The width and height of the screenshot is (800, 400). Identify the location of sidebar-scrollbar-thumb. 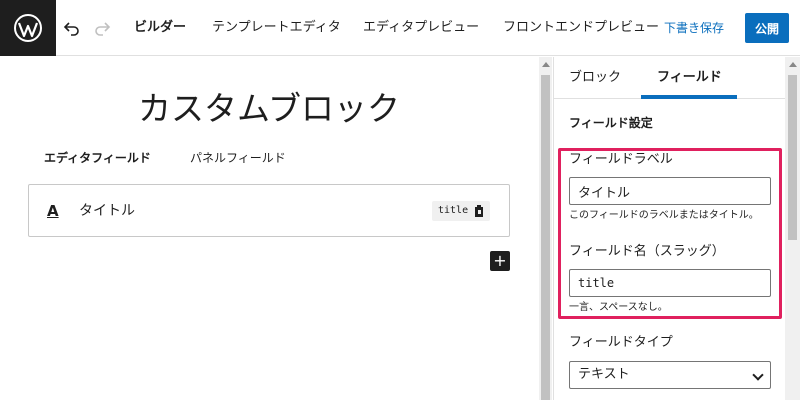
(792, 157).